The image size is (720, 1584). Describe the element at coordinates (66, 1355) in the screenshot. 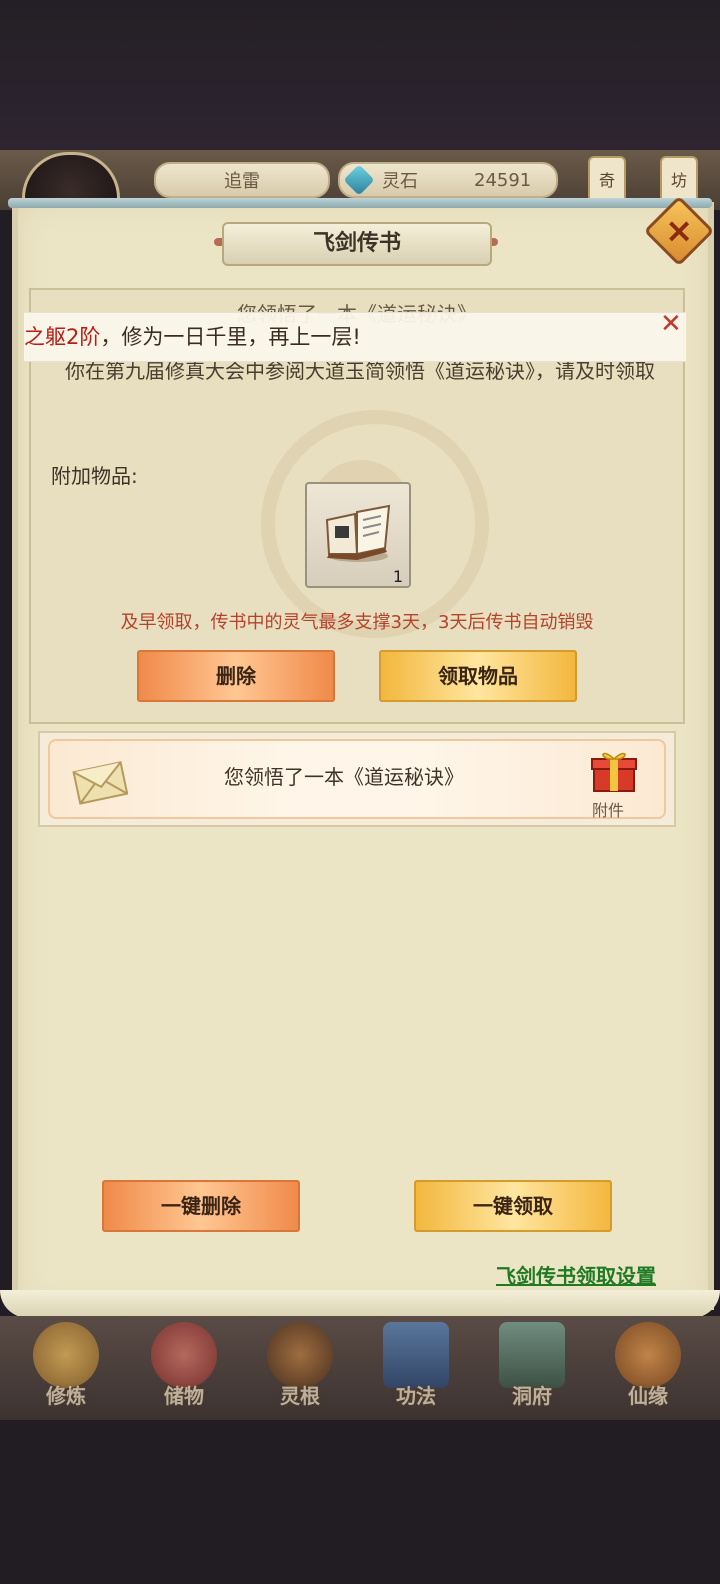

I see `cultivator-icon` at that location.